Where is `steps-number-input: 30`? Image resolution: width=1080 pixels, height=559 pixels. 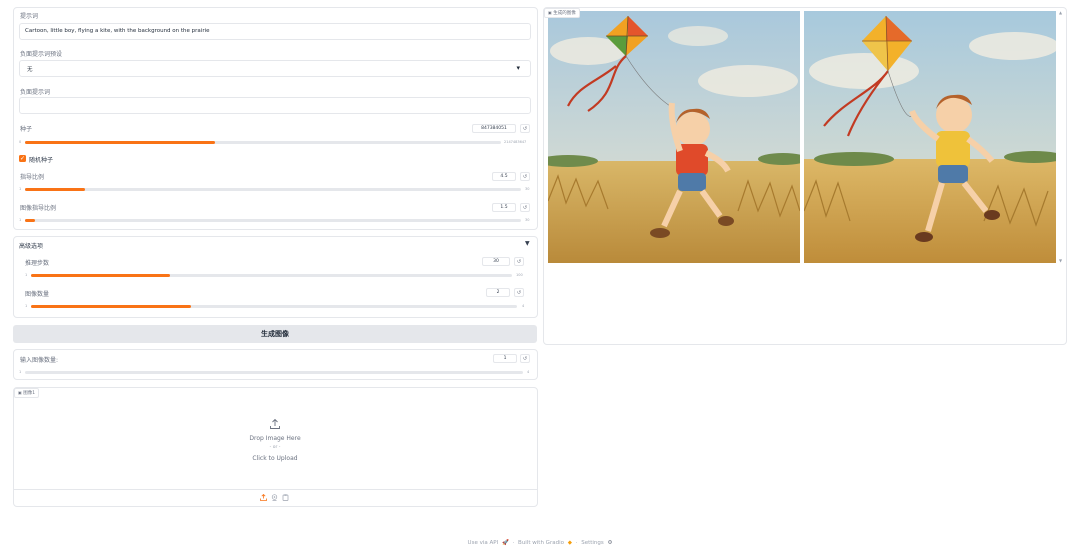
steps-number-input: 30 is located at coordinates (496, 261).